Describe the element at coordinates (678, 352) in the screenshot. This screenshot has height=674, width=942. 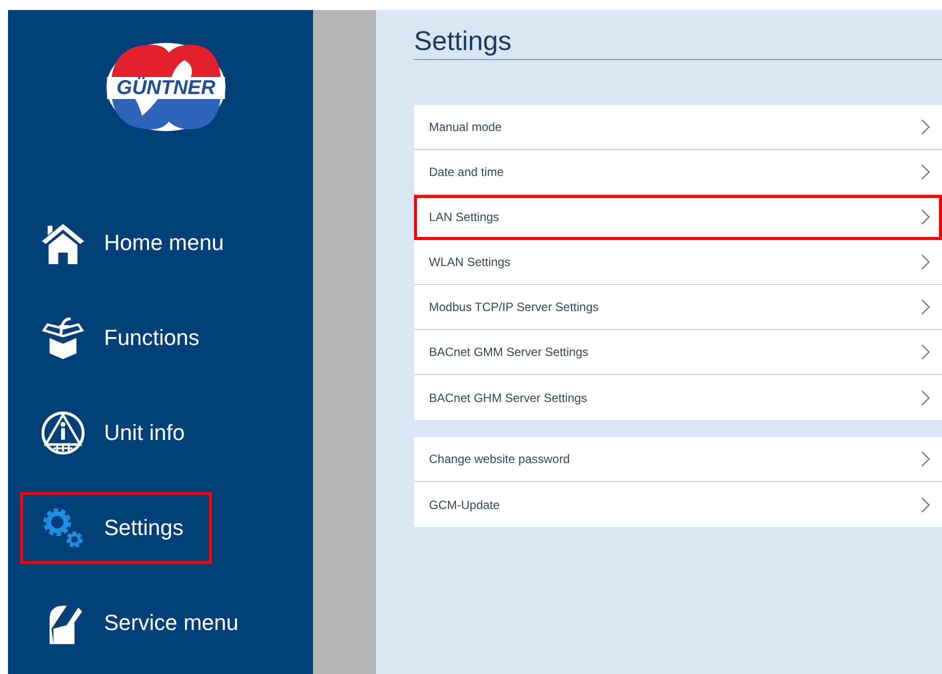
I see `settings-row: BACnet GMM Server Settings` at that location.